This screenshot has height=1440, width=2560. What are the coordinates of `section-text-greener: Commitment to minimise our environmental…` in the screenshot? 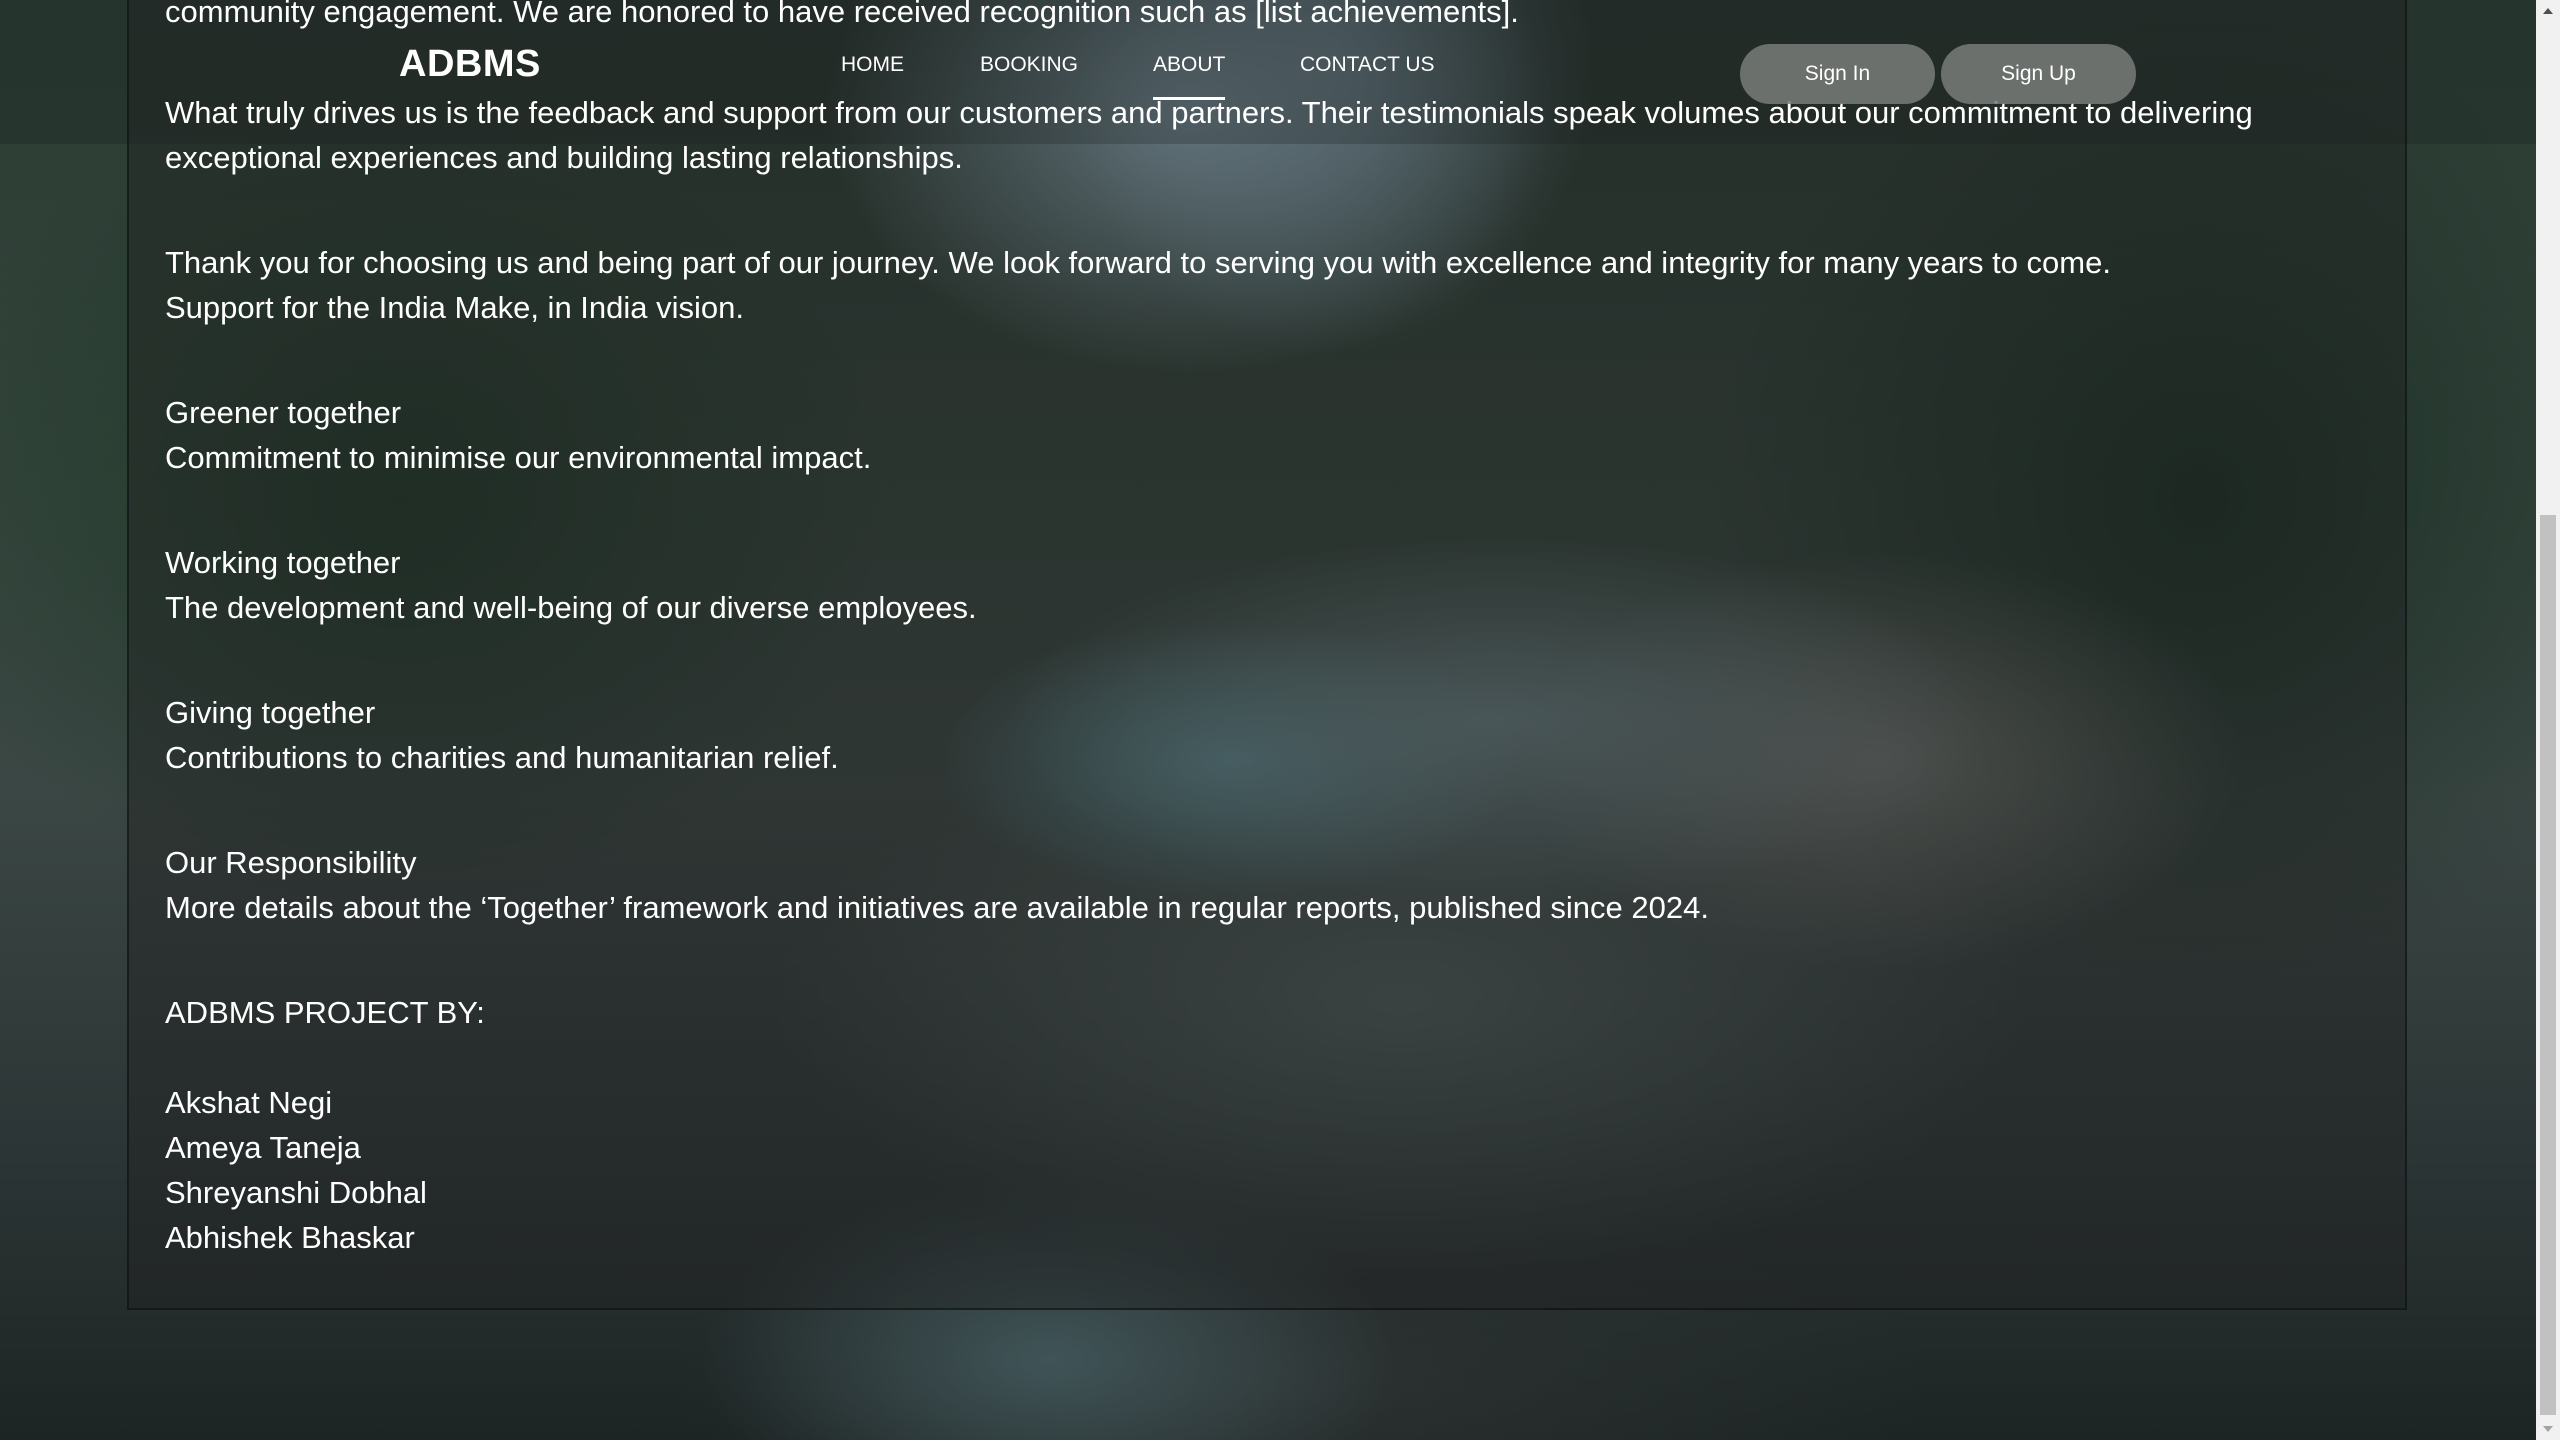 It's located at (518, 457).